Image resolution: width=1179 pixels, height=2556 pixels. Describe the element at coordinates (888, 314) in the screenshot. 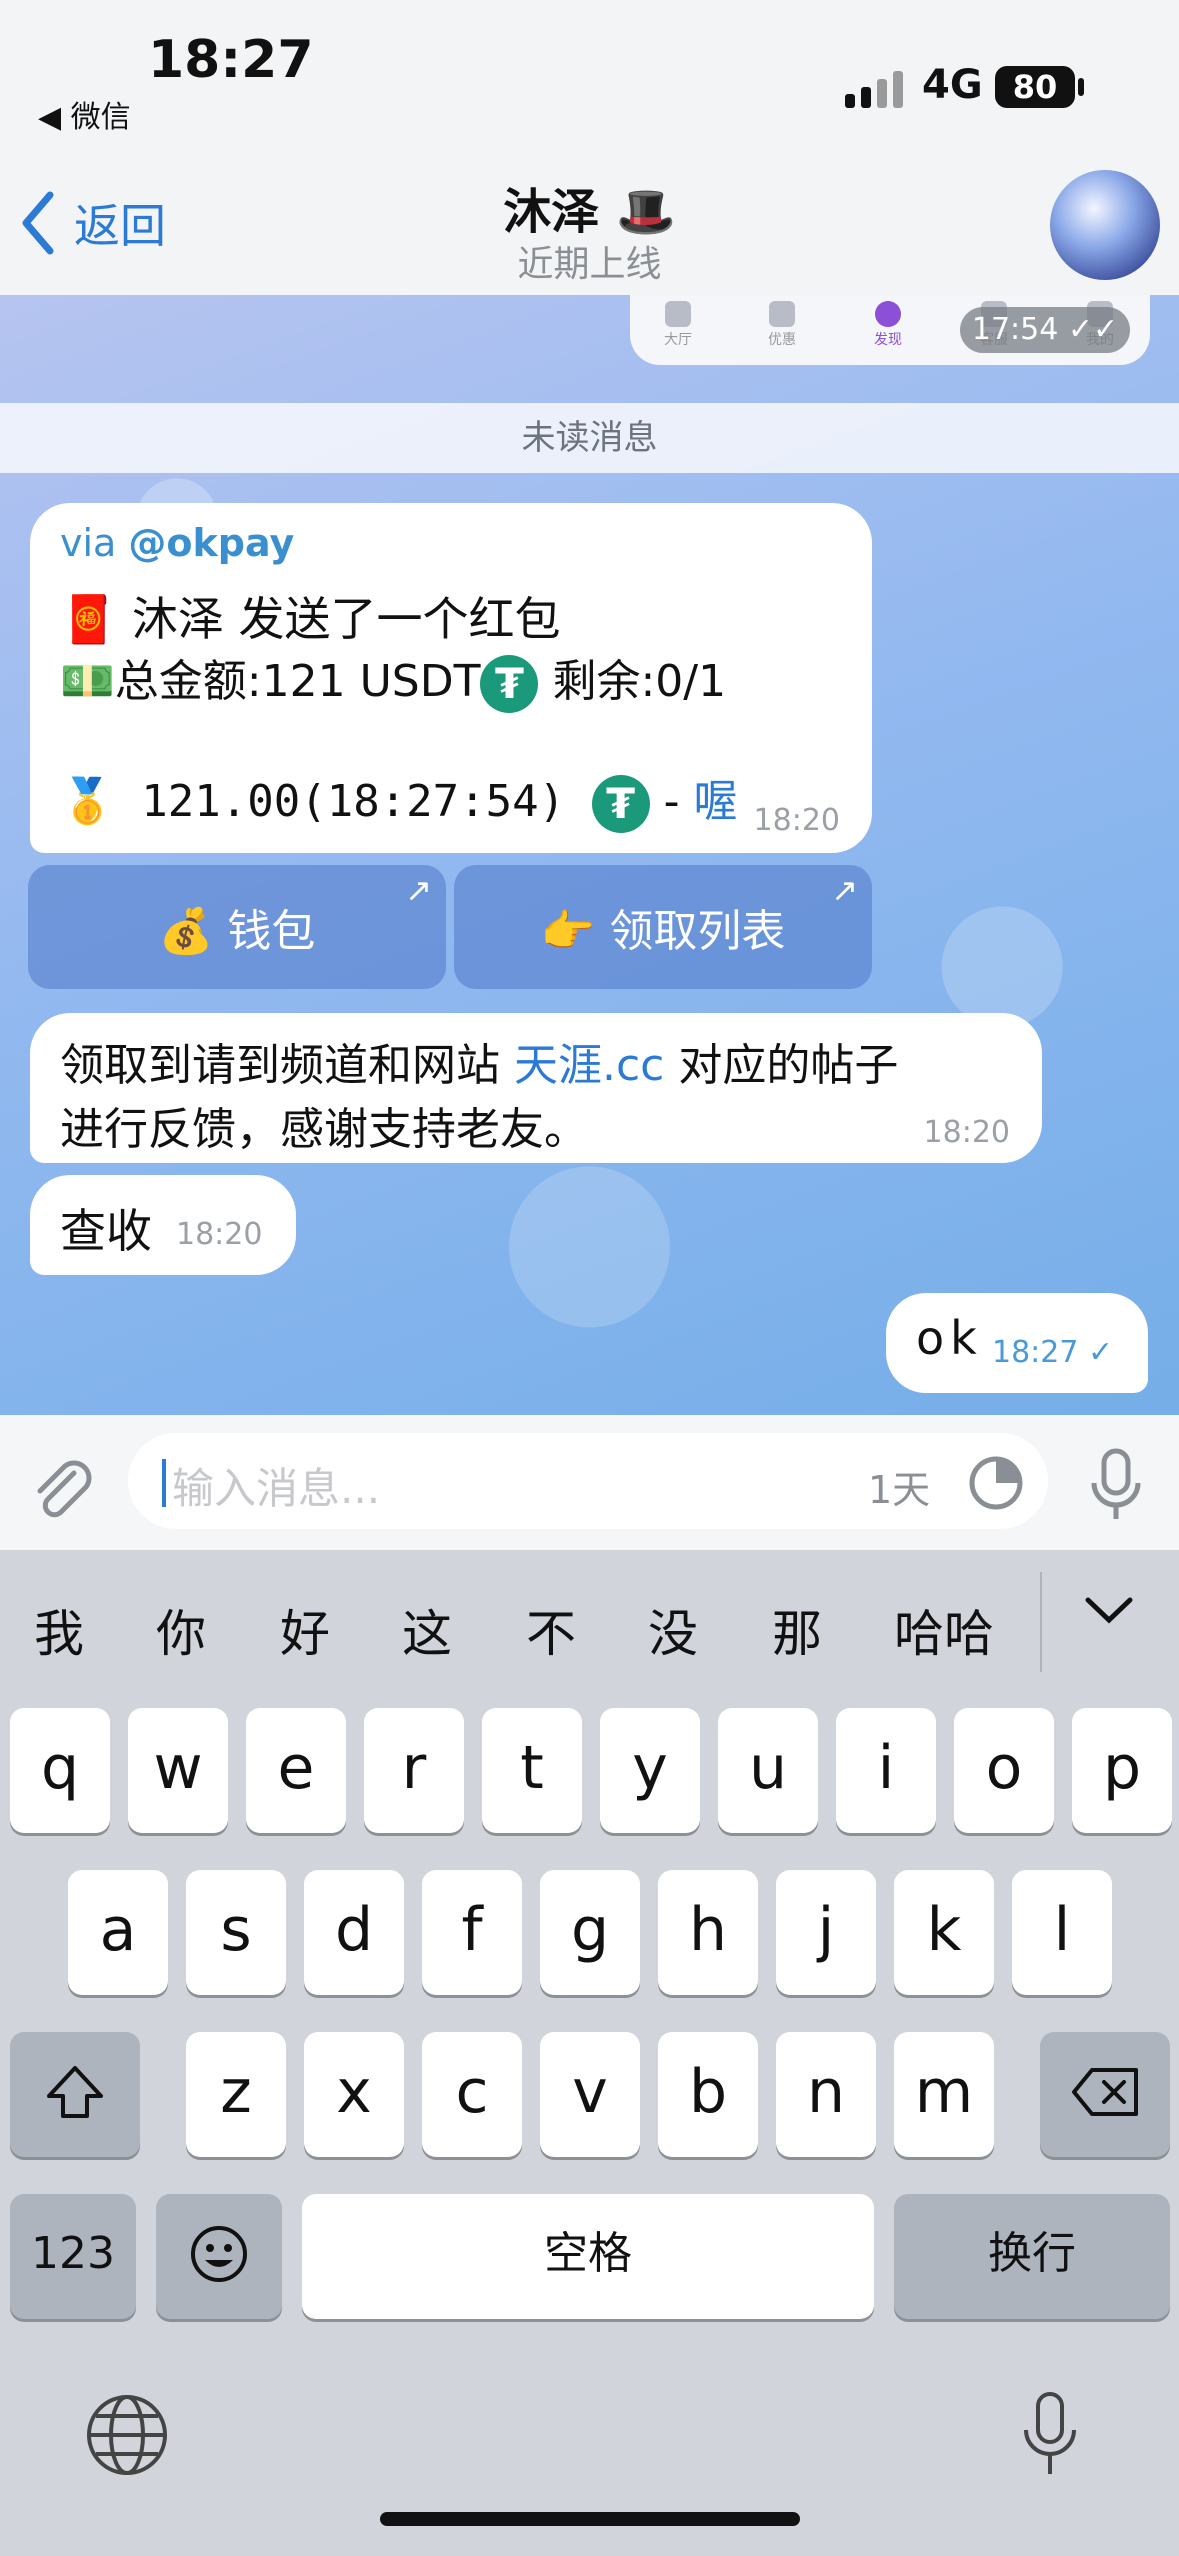

I see `compass-icon` at that location.